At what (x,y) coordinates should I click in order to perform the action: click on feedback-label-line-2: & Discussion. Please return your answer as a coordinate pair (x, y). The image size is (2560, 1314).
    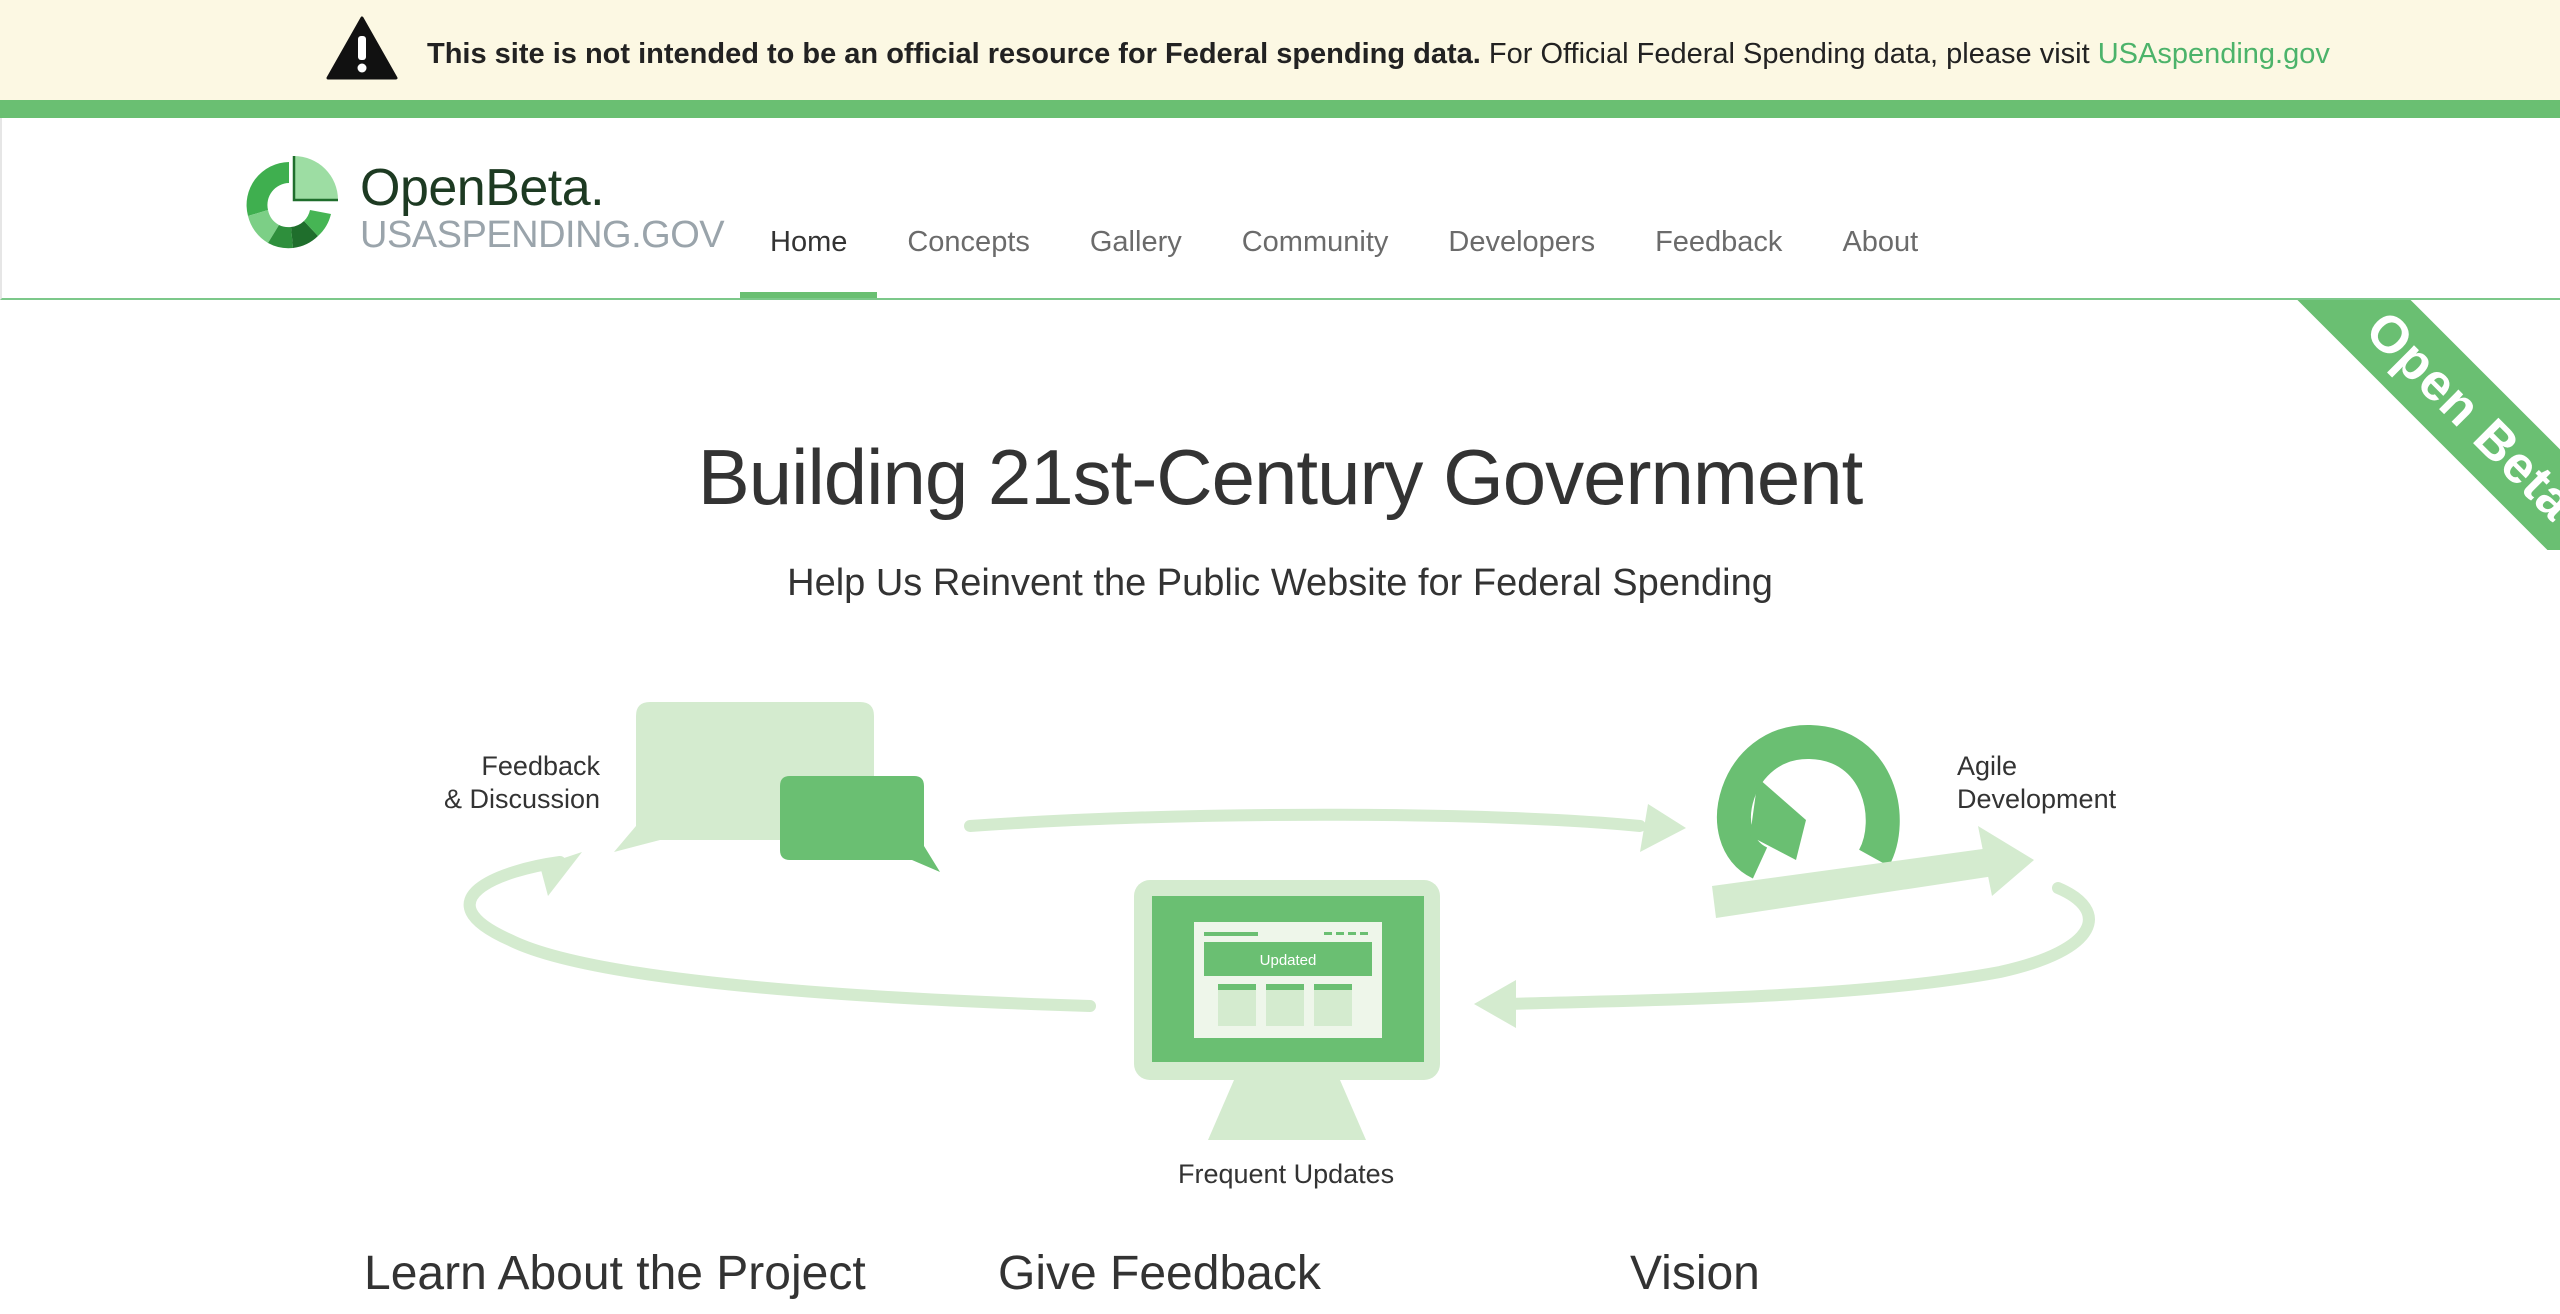
    Looking at the image, I should click on (521, 799).